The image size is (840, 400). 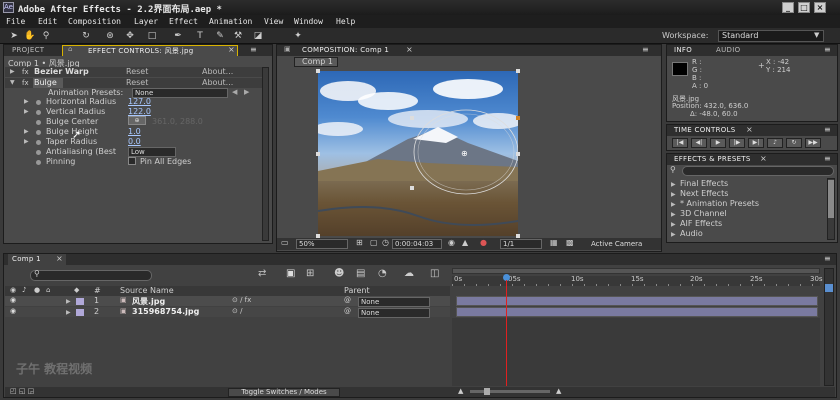 I want to click on tab-audio: AUDIO, so click(x=728, y=50).